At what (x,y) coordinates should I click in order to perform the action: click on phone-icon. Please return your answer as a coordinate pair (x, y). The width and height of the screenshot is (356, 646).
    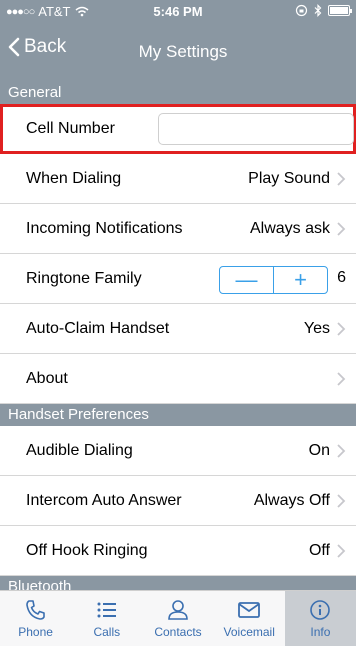
    Looking at the image, I should click on (35, 610).